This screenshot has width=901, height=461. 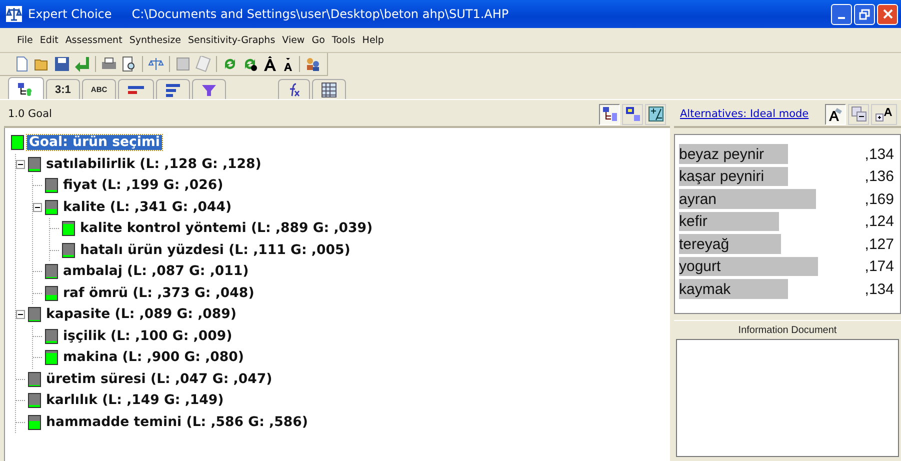 I want to click on menu-item: View, so click(x=294, y=40).